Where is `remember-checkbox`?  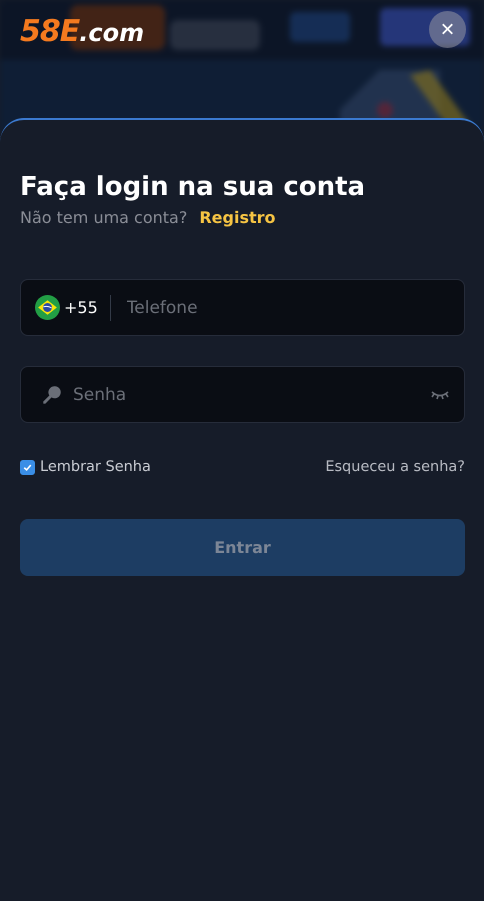 remember-checkbox is located at coordinates (27, 467).